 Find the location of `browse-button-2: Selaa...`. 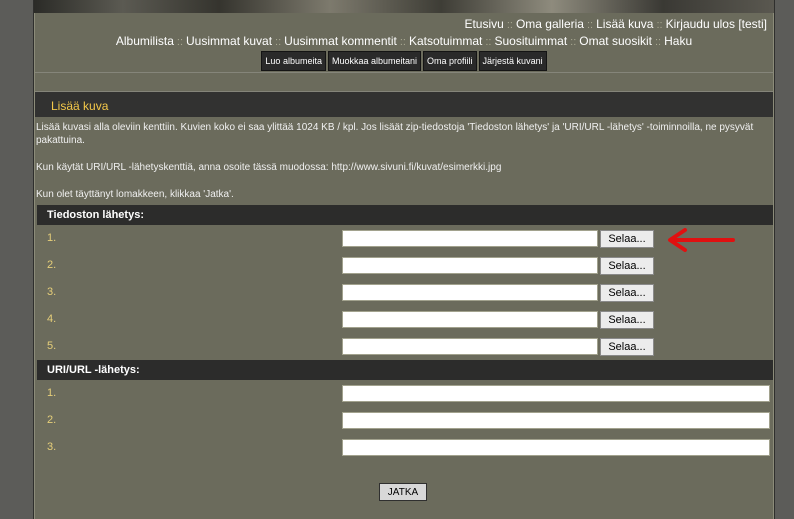

browse-button-2: Selaa... is located at coordinates (627, 266).